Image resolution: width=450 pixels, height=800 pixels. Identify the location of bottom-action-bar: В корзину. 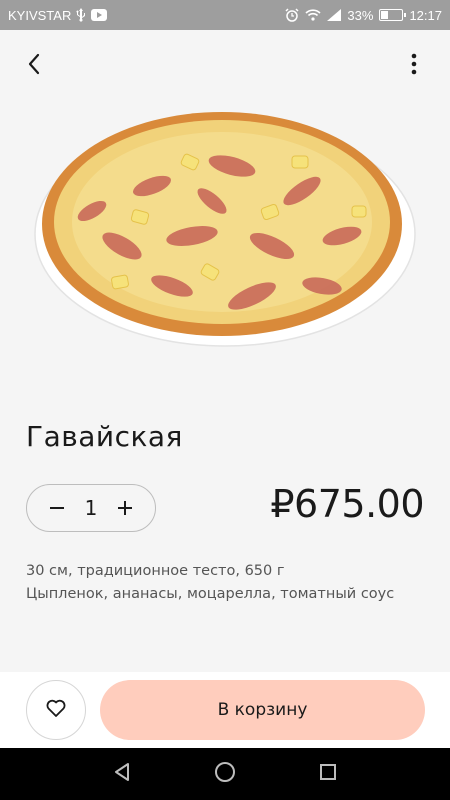
(225, 710).